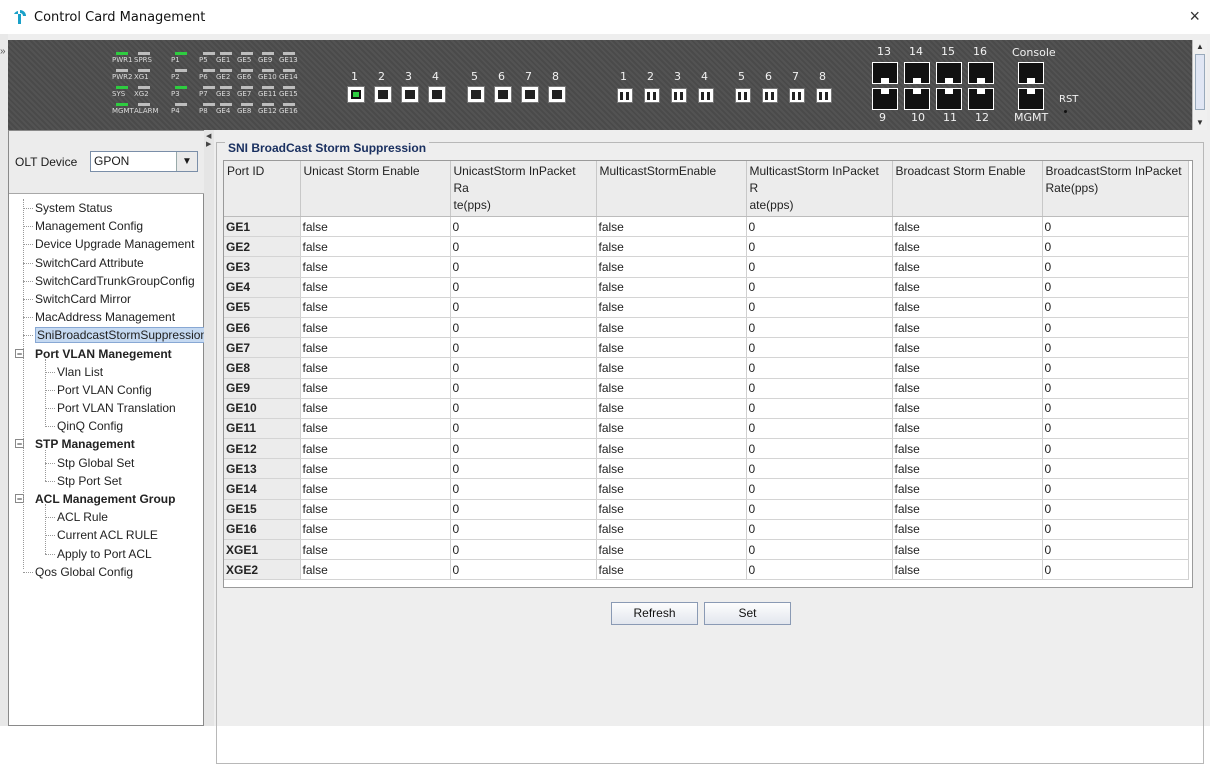 Image resolution: width=1210 pixels, height=764 pixels. Describe the element at coordinates (1031, 73) in the screenshot. I see `console-port` at that location.